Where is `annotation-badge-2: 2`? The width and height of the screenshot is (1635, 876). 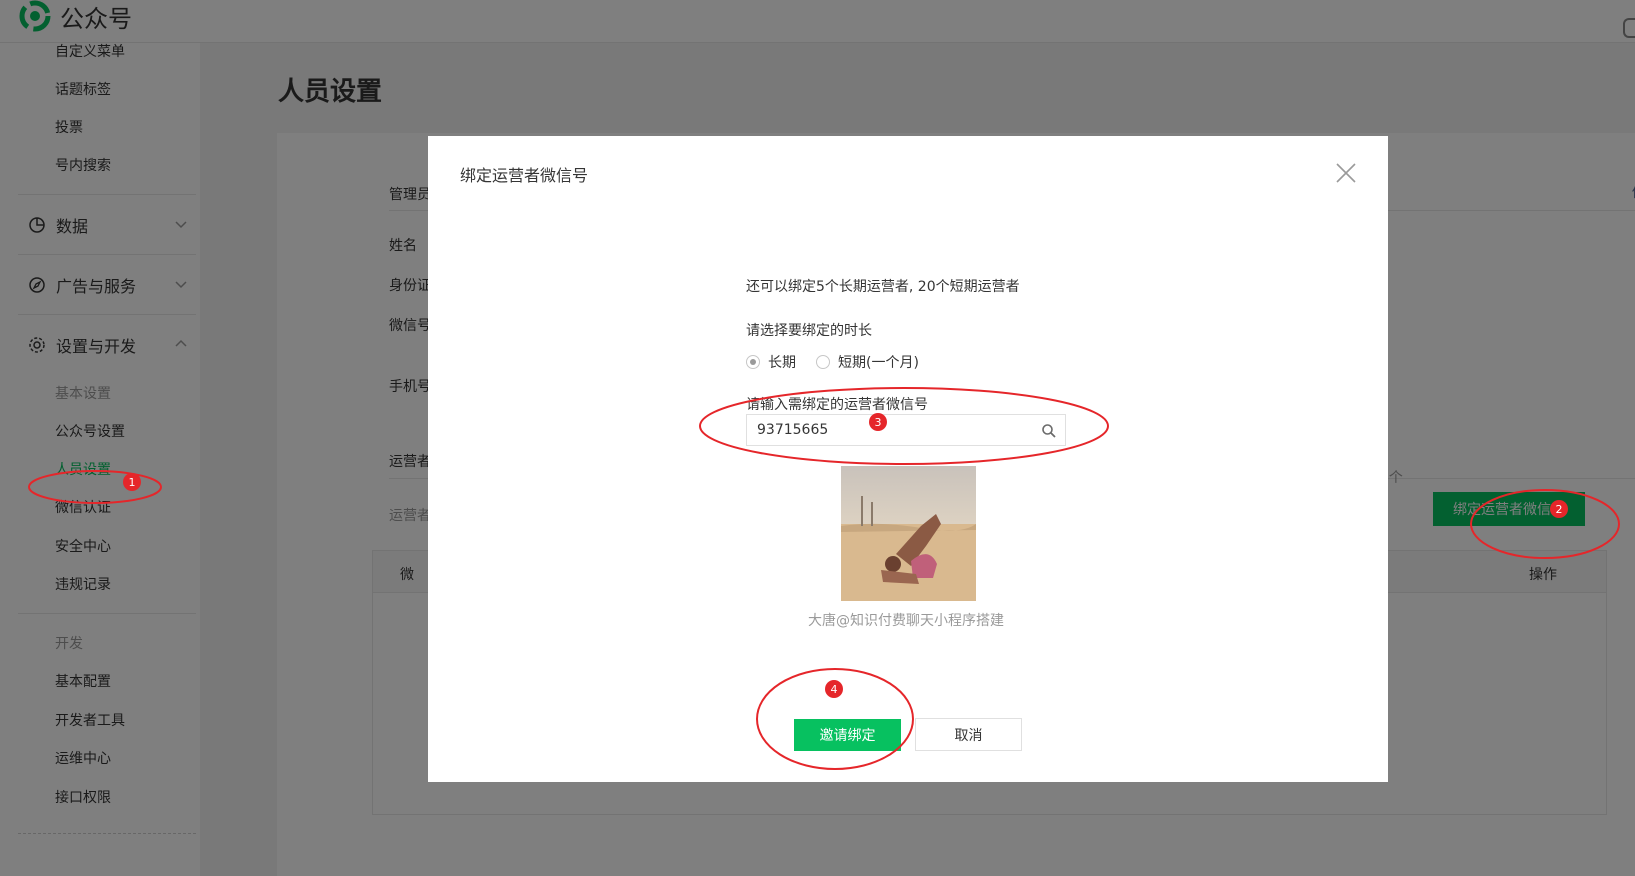 annotation-badge-2: 2 is located at coordinates (1559, 509).